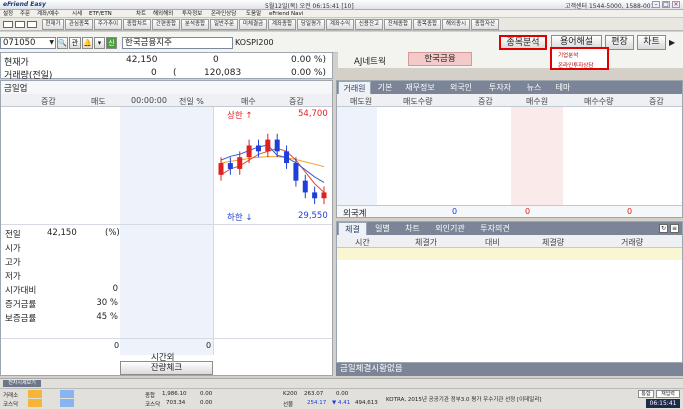  Describe the element at coordinates (663, 228) in the screenshot. I see `refresh-icon: ↻` at that location.